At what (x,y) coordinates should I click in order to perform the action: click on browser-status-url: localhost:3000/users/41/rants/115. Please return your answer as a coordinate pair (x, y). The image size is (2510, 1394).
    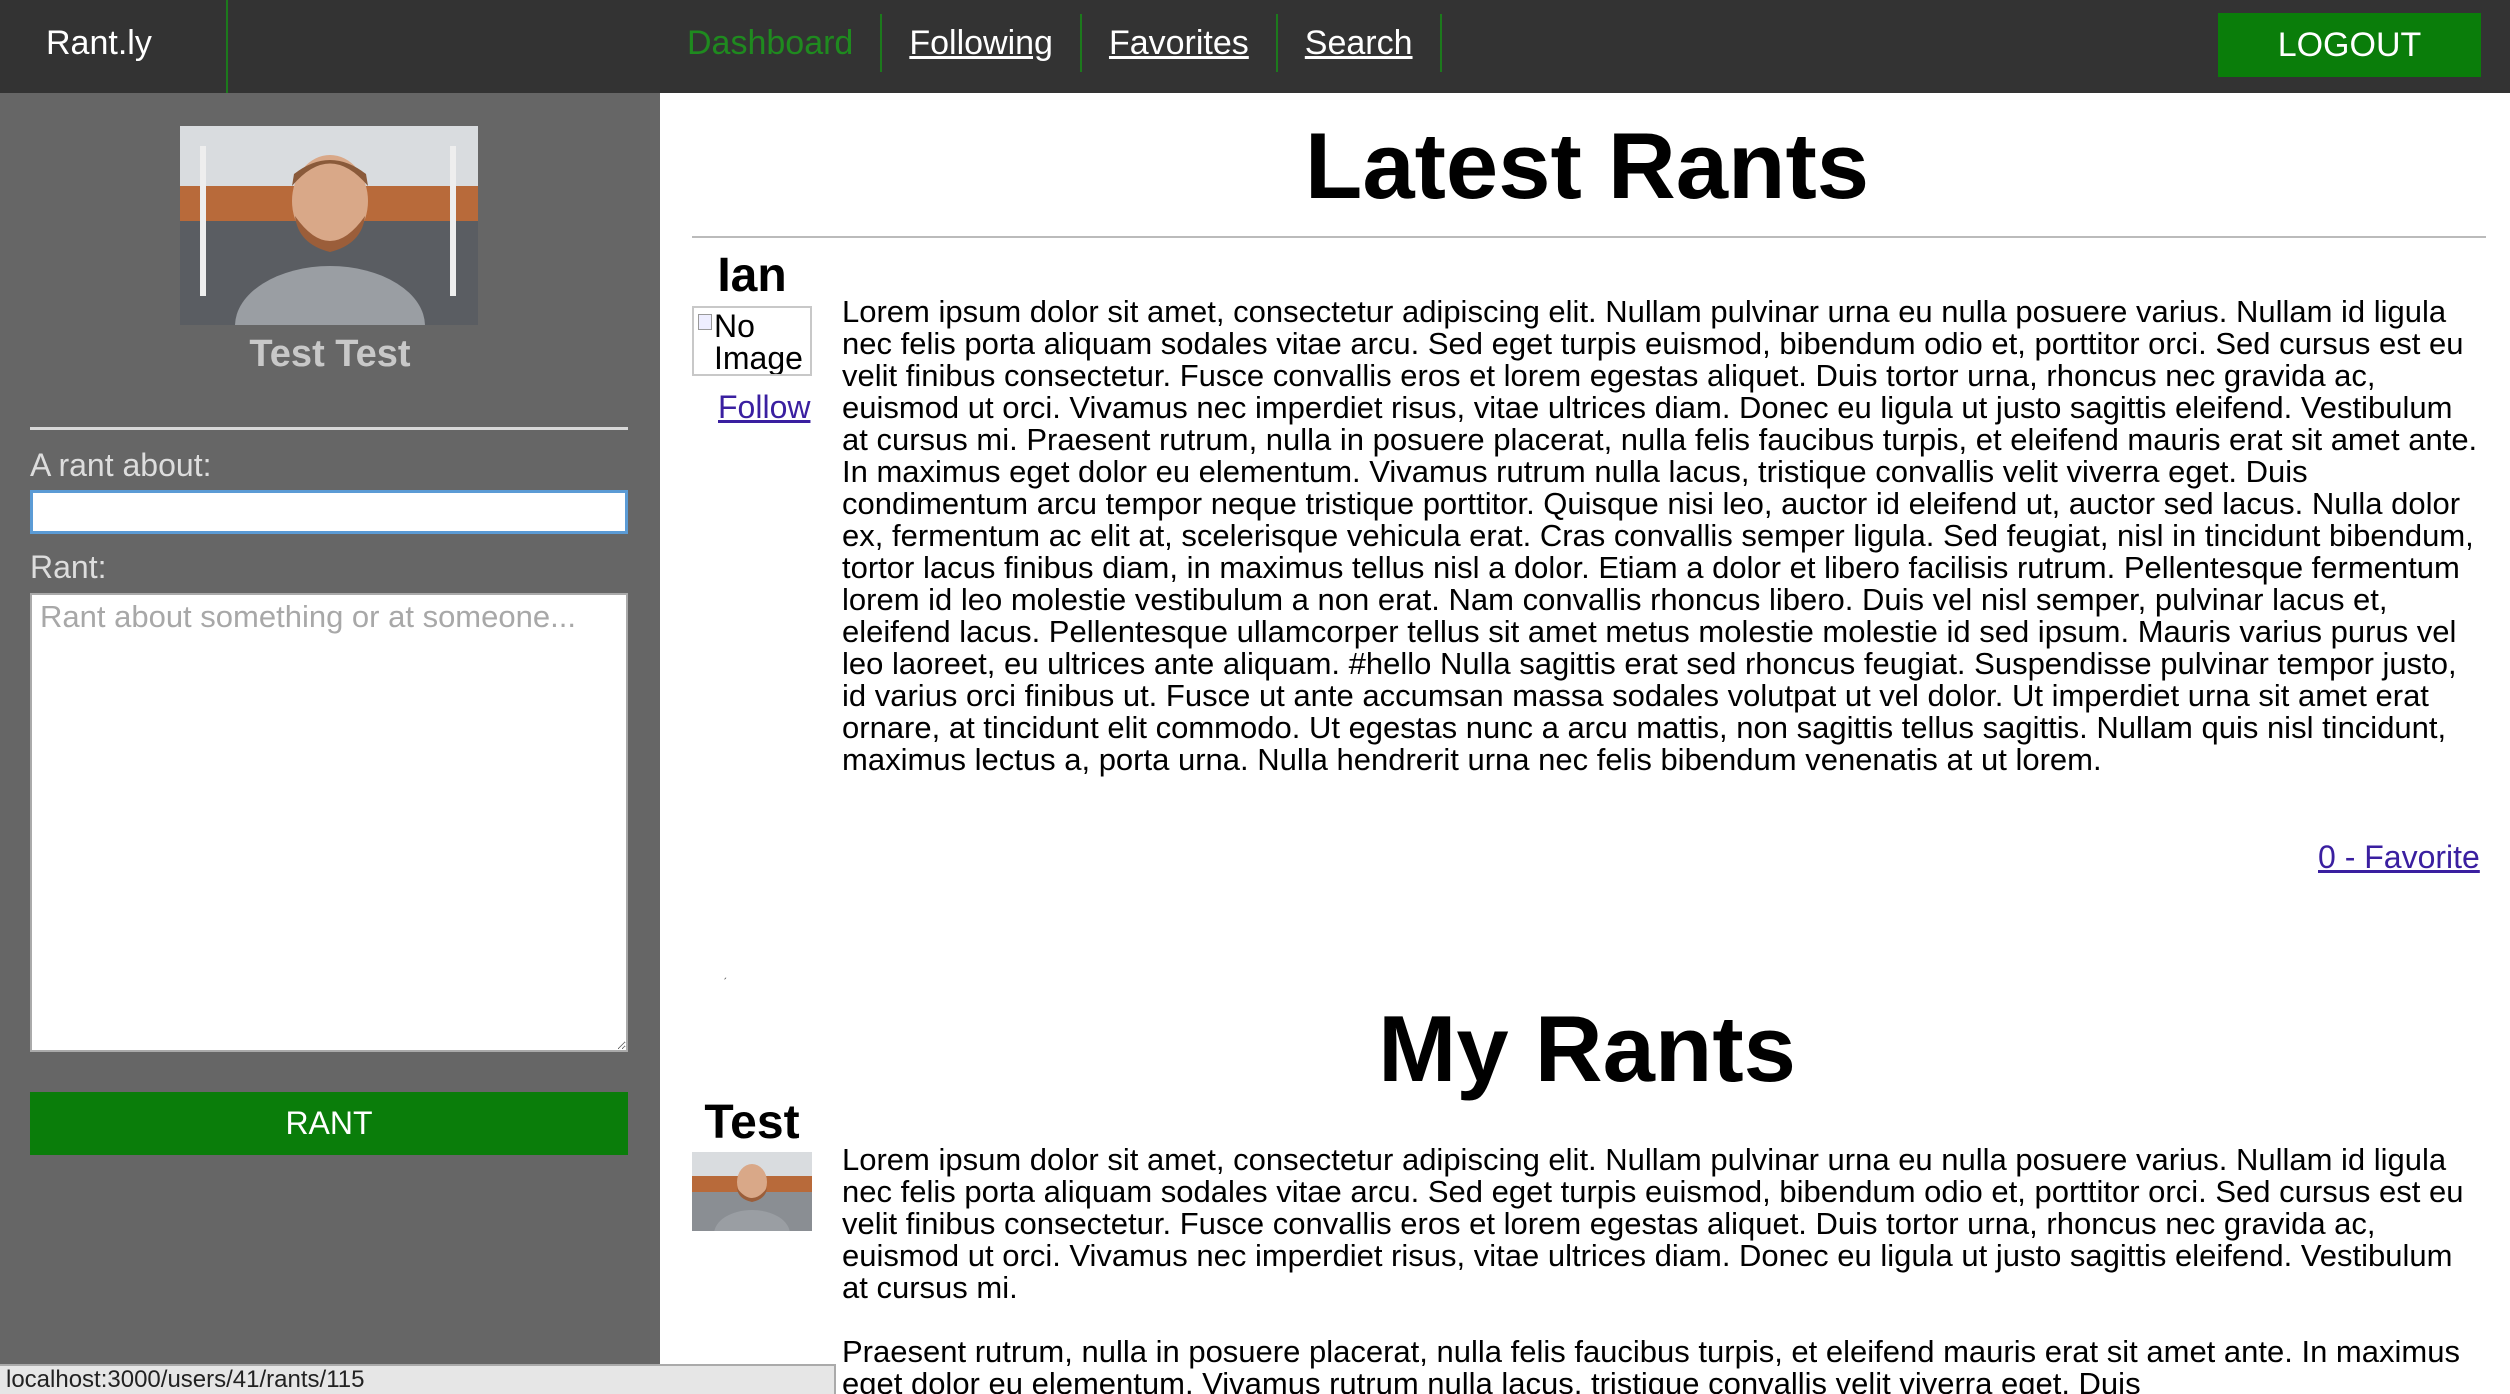
    Looking at the image, I should click on (418, 1379).